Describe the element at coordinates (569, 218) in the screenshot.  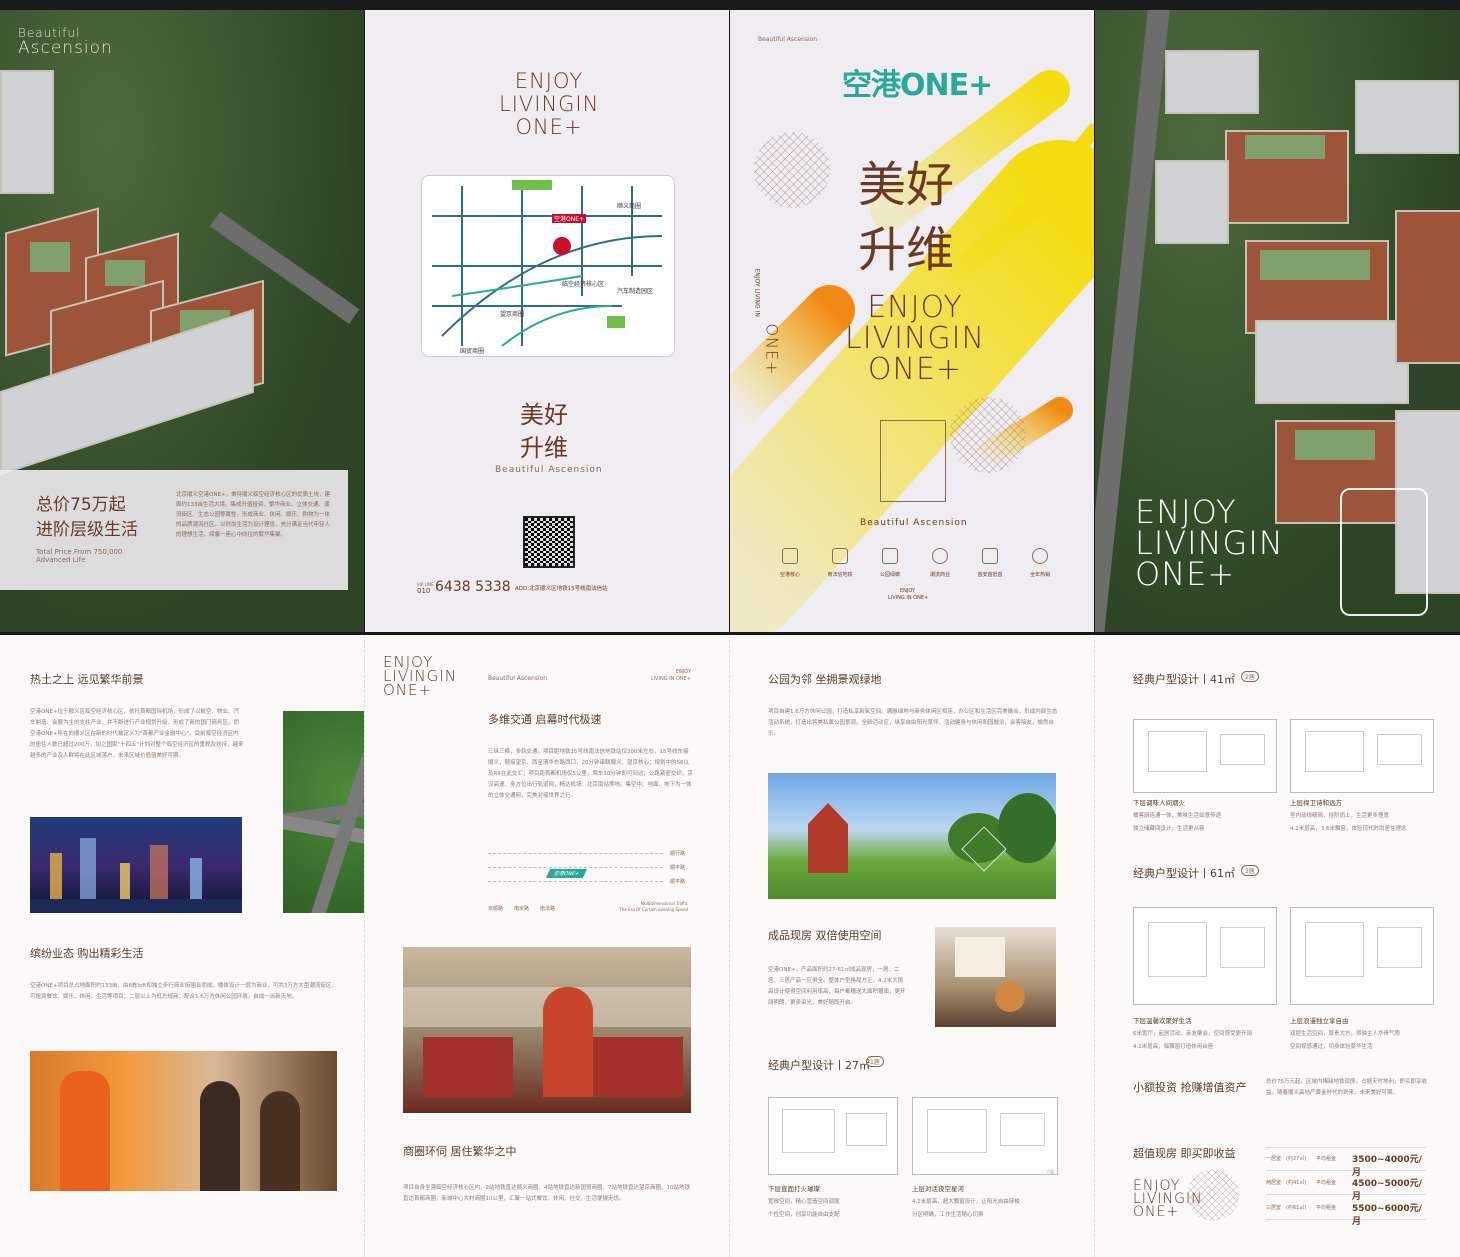
I see `map-label-project: 空港ONE+` at that location.